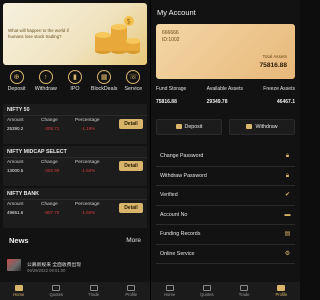 The height and width of the screenshot is (300, 320). What do you see at coordinates (23, 194) in the screenshot?
I see `index-name: NIFTY BANK` at bounding box center [23, 194].